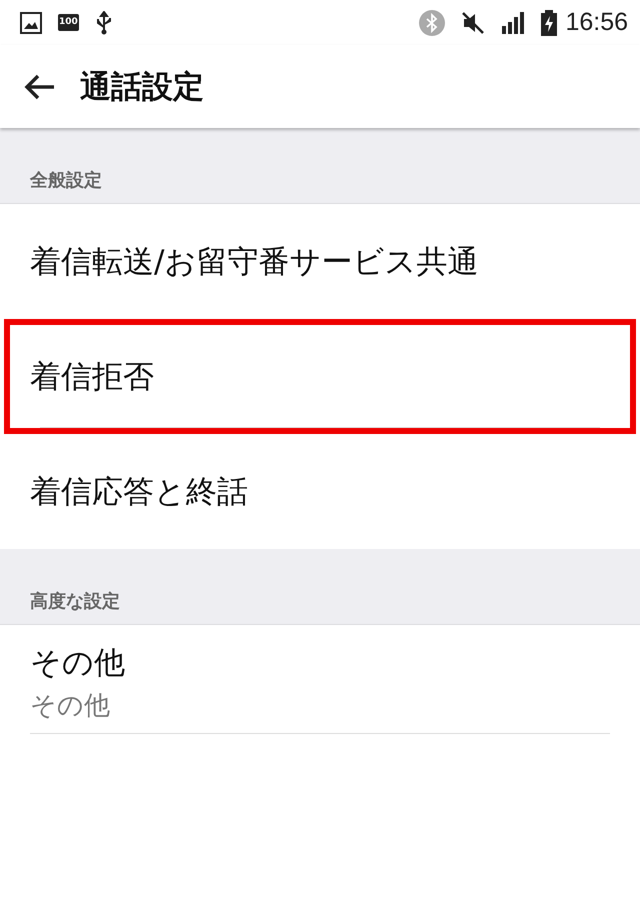  What do you see at coordinates (513, 23) in the screenshot?
I see `signal-icon` at bounding box center [513, 23].